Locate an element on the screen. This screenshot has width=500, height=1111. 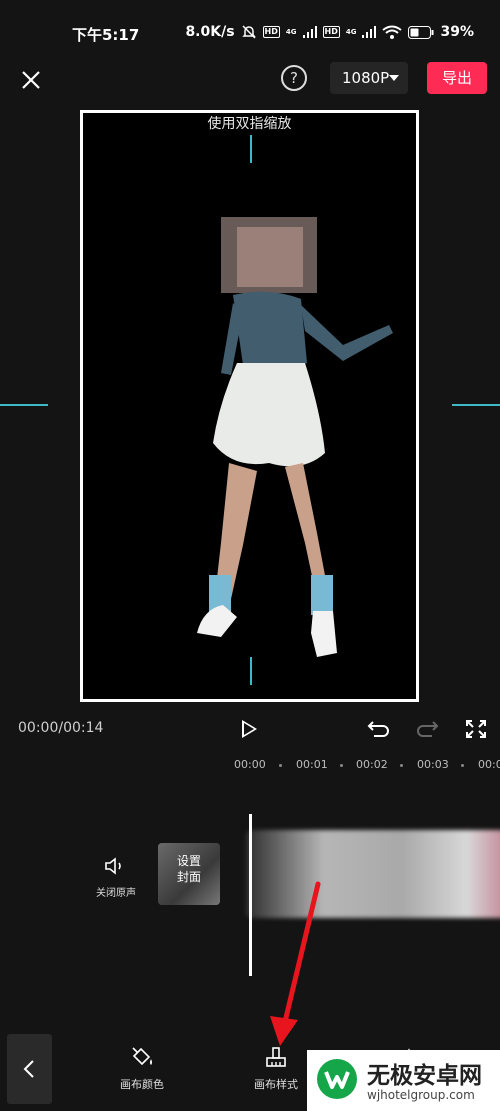
timecode: 00:00/00:14 is located at coordinates (61, 728).